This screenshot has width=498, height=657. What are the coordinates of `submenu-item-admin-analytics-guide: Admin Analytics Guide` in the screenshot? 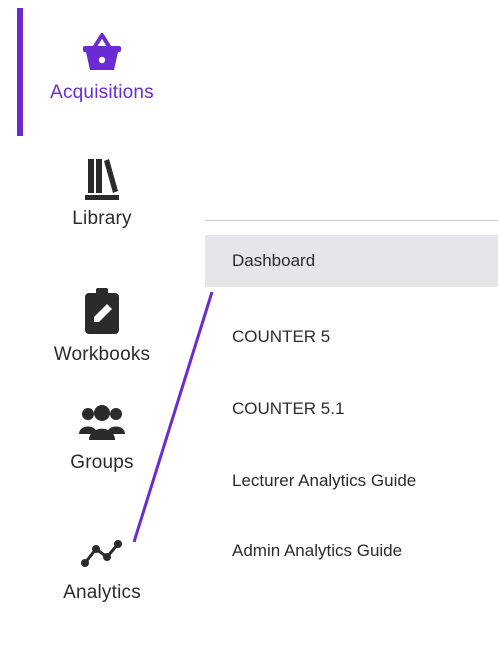 It's located at (351, 551).